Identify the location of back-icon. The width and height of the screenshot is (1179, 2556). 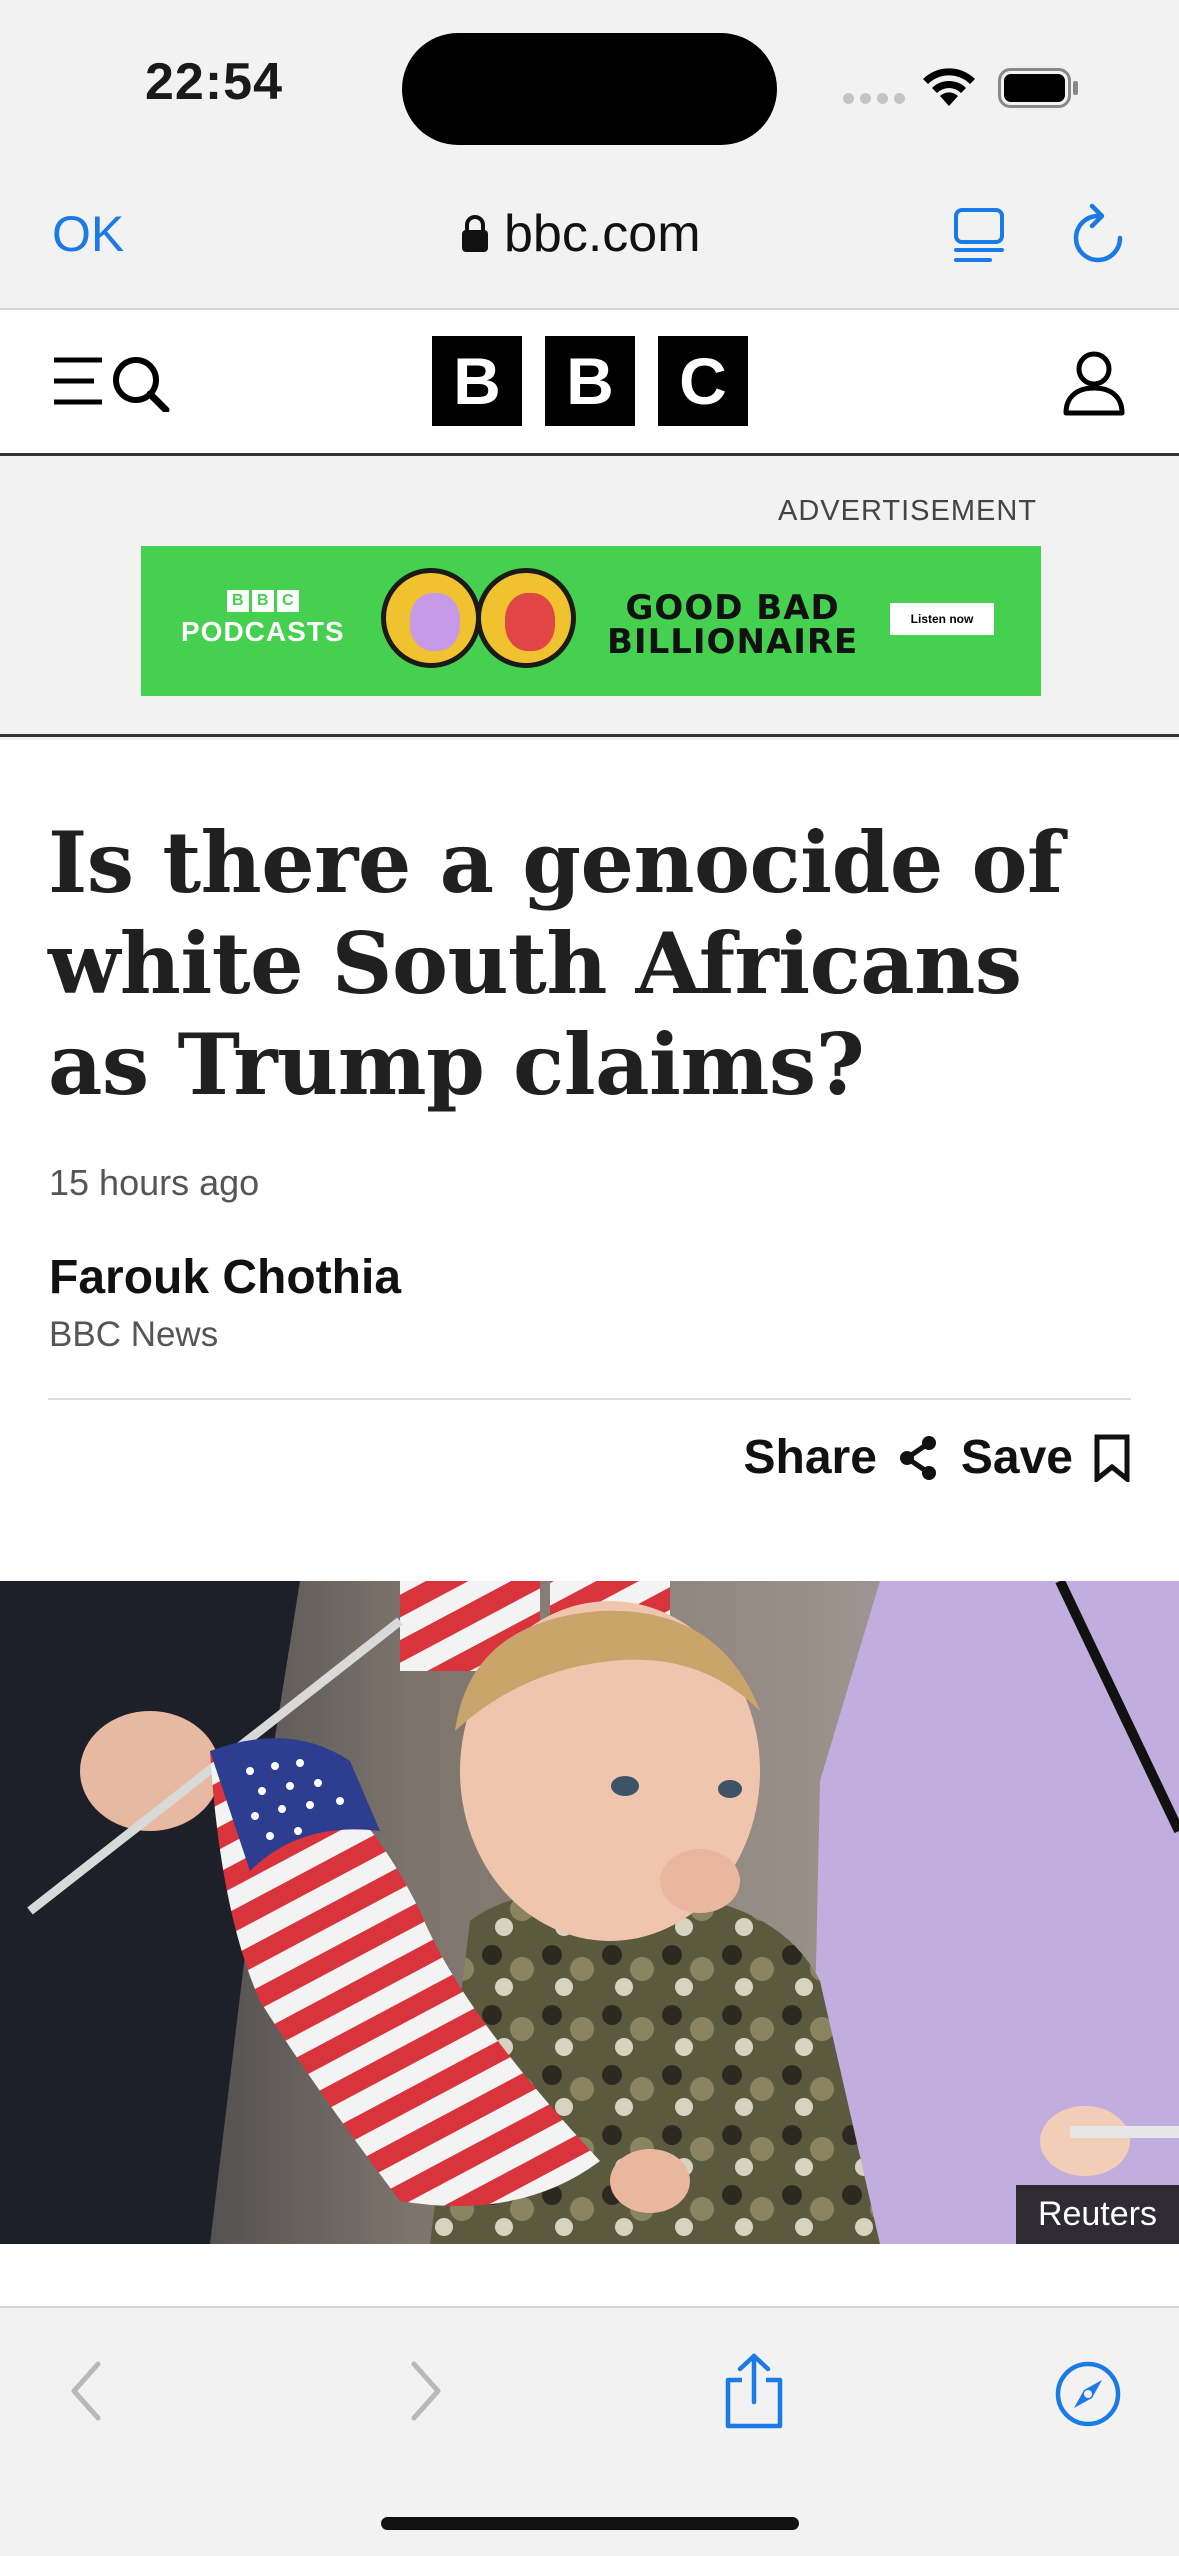
(86, 2391).